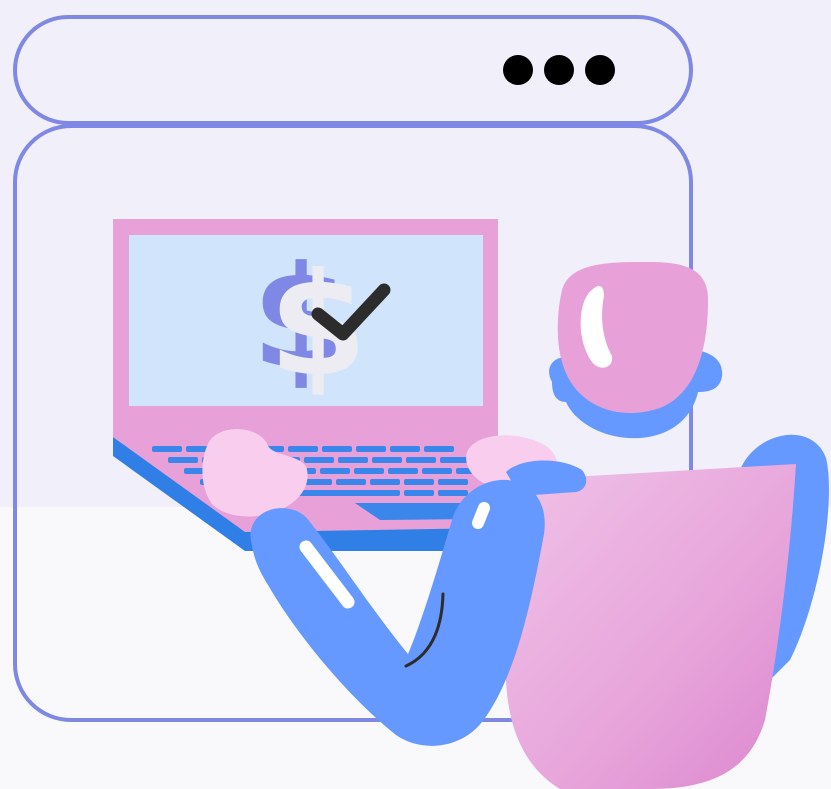  Describe the element at coordinates (650, 626) in the screenshot. I see `person-torso` at that location.